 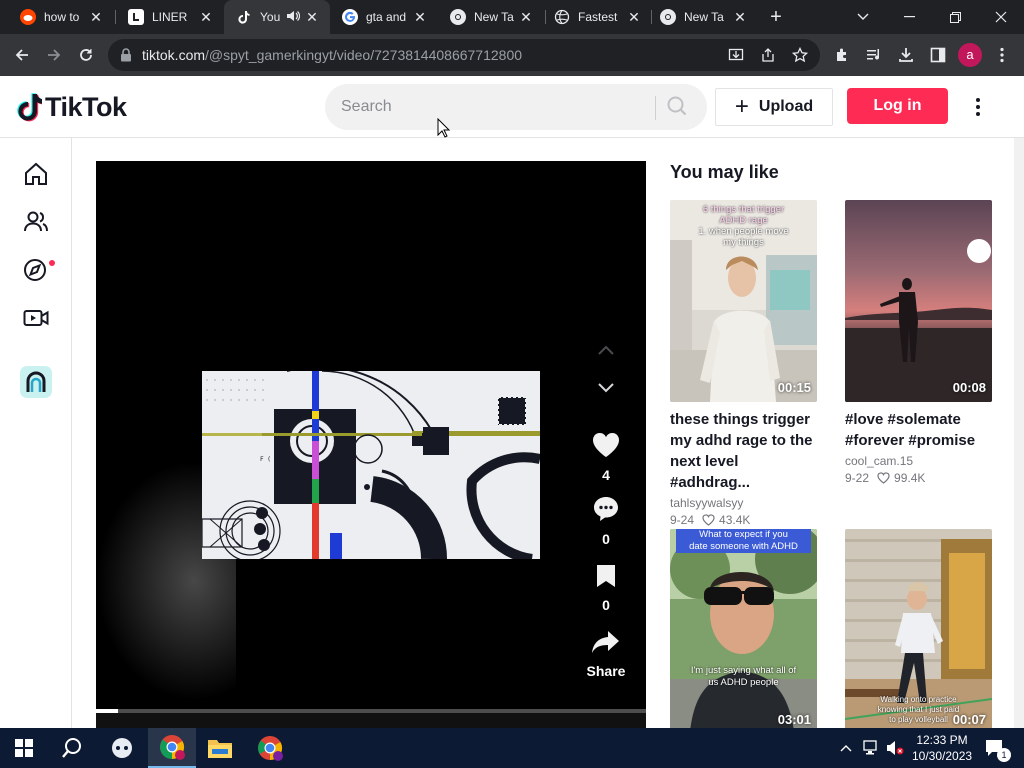 What do you see at coordinates (978, 108) in the screenshot?
I see `more-options-icon` at bounding box center [978, 108].